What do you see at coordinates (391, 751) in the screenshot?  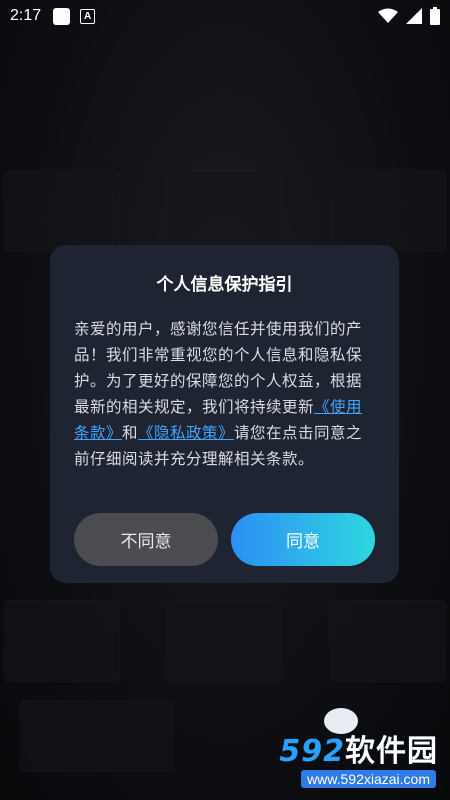 I see `watermark-logo-text: 软件园` at bounding box center [391, 751].